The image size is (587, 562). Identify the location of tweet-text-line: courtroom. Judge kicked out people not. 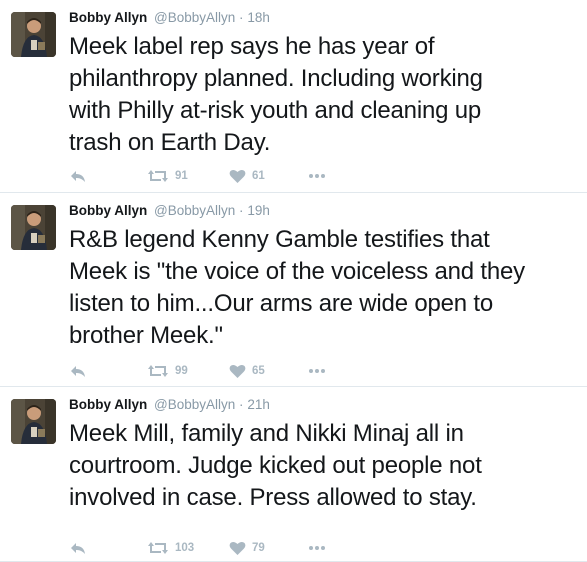
(275, 465).